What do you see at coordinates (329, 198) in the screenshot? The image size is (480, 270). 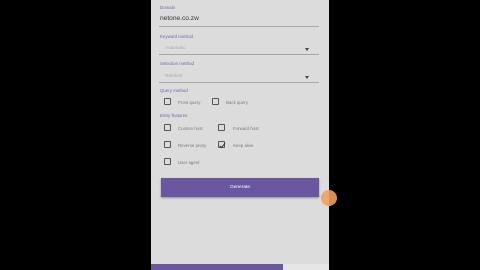 I see `floating-action-button` at bounding box center [329, 198].